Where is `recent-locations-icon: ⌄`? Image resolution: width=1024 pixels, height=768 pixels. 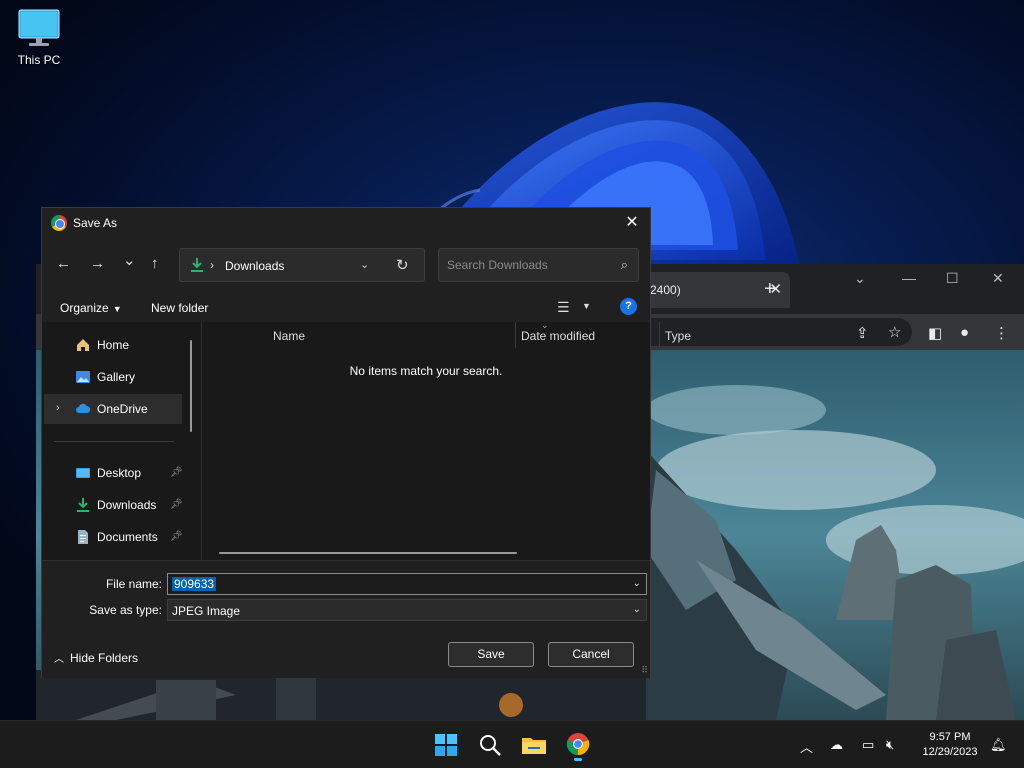 recent-locations-icon: ⌄ is located at coordinates (129, 260).